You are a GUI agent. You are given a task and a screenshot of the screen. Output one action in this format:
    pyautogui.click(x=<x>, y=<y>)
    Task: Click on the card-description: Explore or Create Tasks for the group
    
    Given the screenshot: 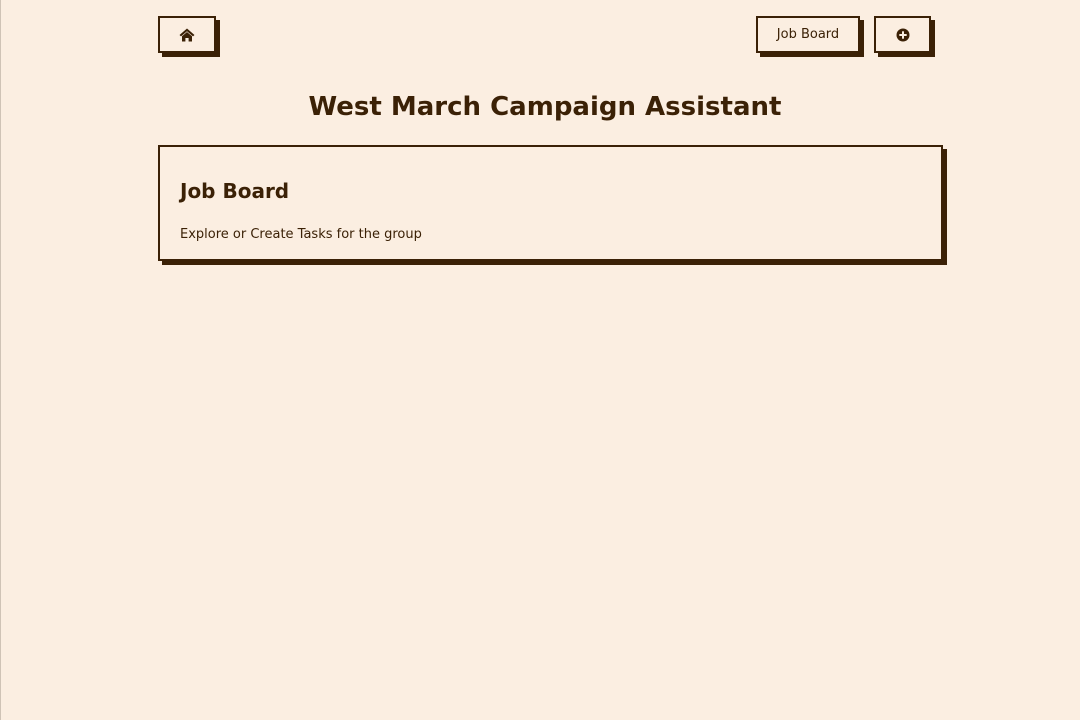 What is the action you would take?
    pyautogui.click(x=301, y=234)
    